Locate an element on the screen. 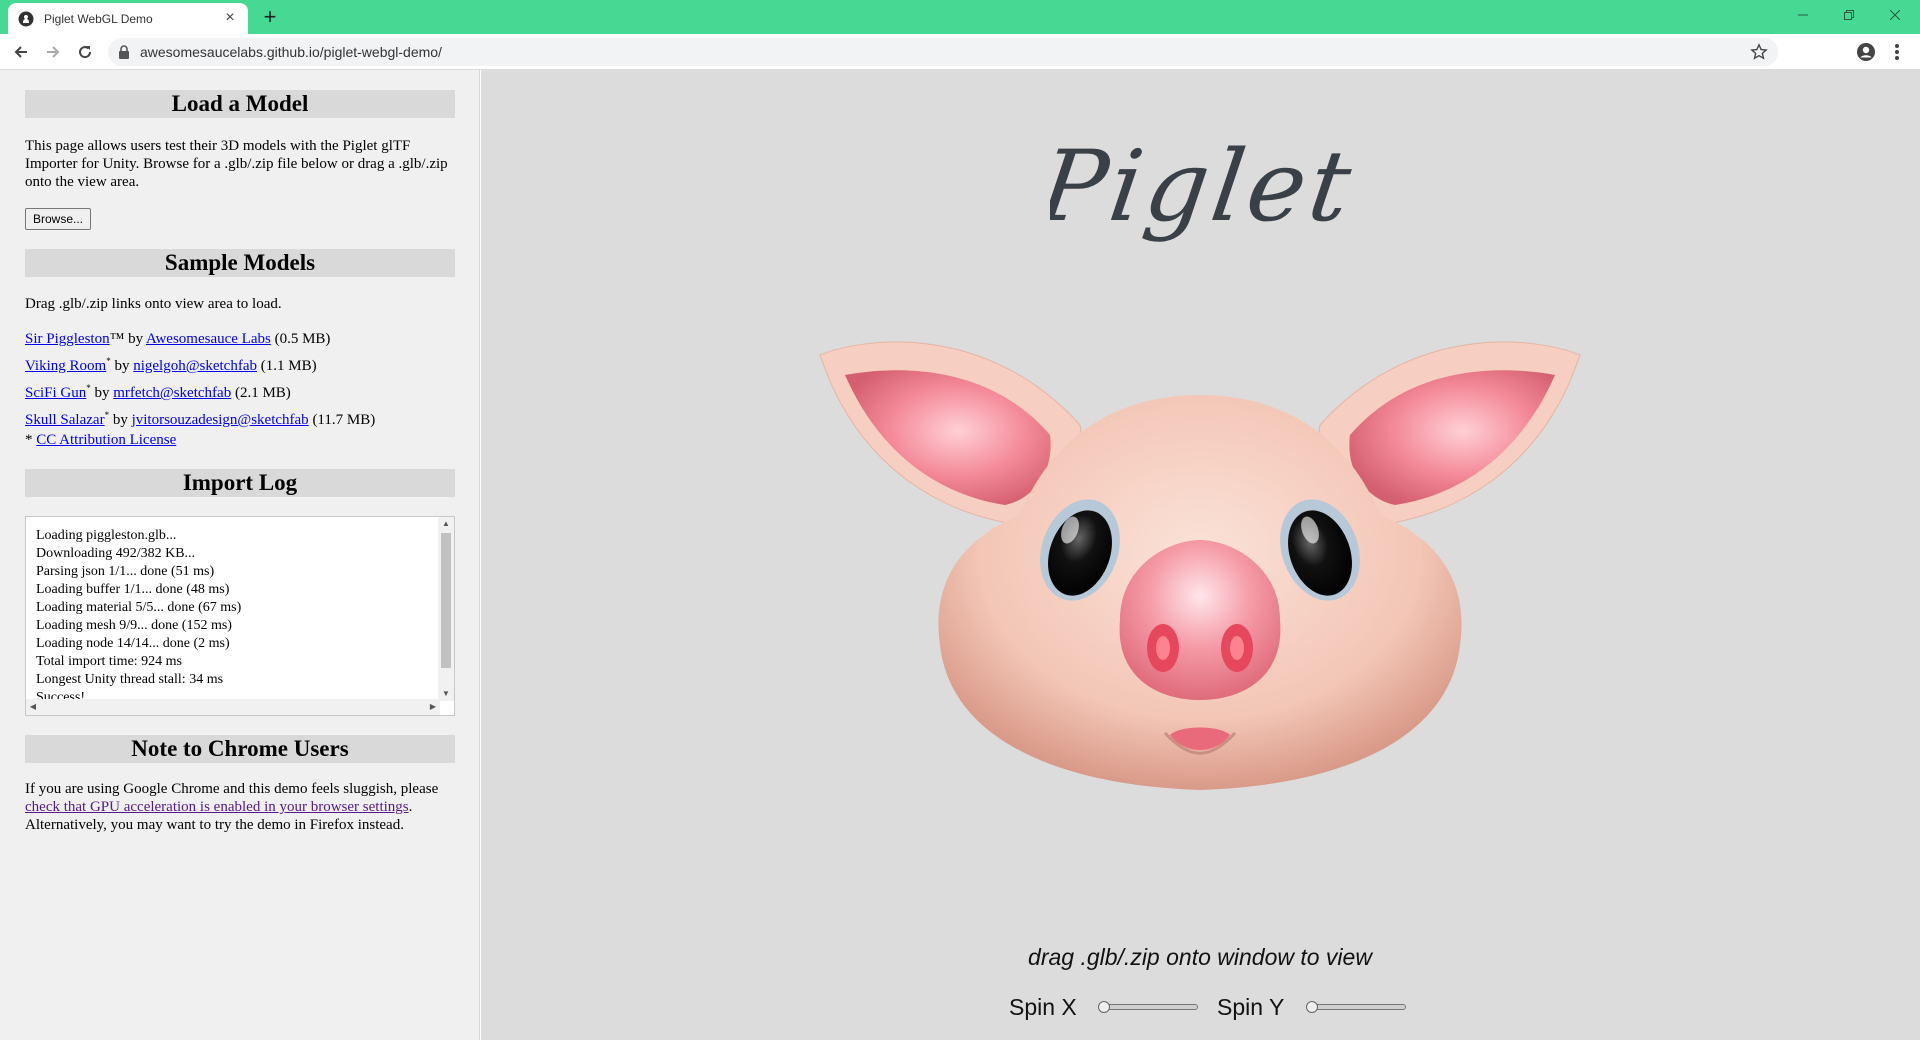  log-line: Loading material 5/5... done (67 ms) is located at coordinates (139, 607).